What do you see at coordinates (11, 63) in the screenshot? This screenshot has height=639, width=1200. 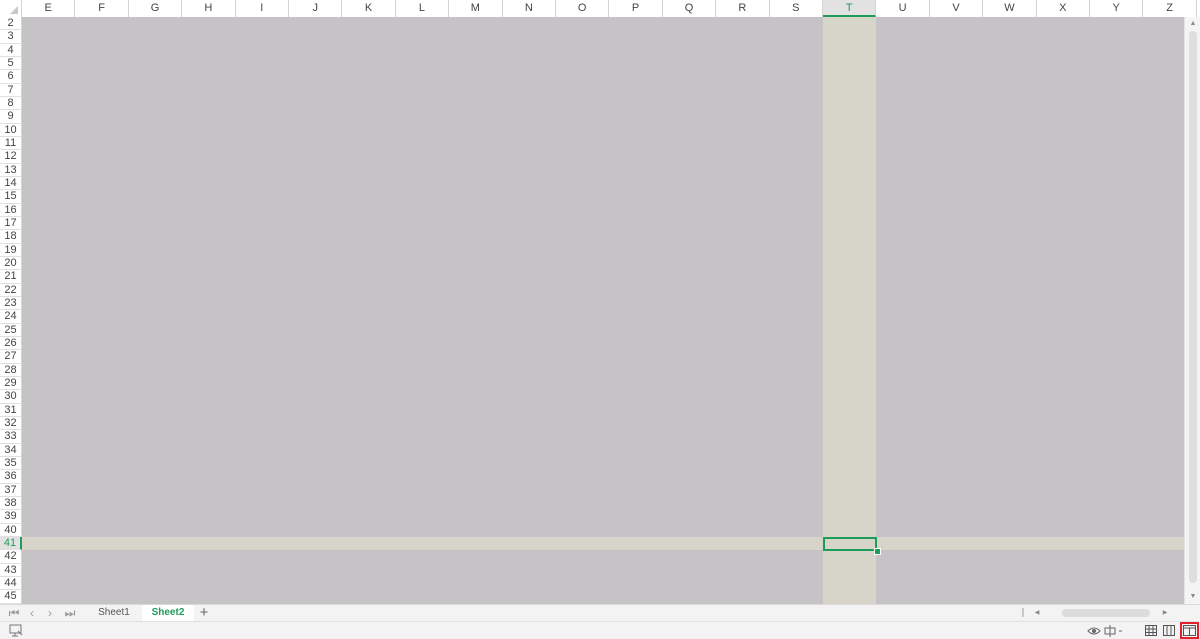 I see `row-header-5: 5` at bounding box center [11, 63].